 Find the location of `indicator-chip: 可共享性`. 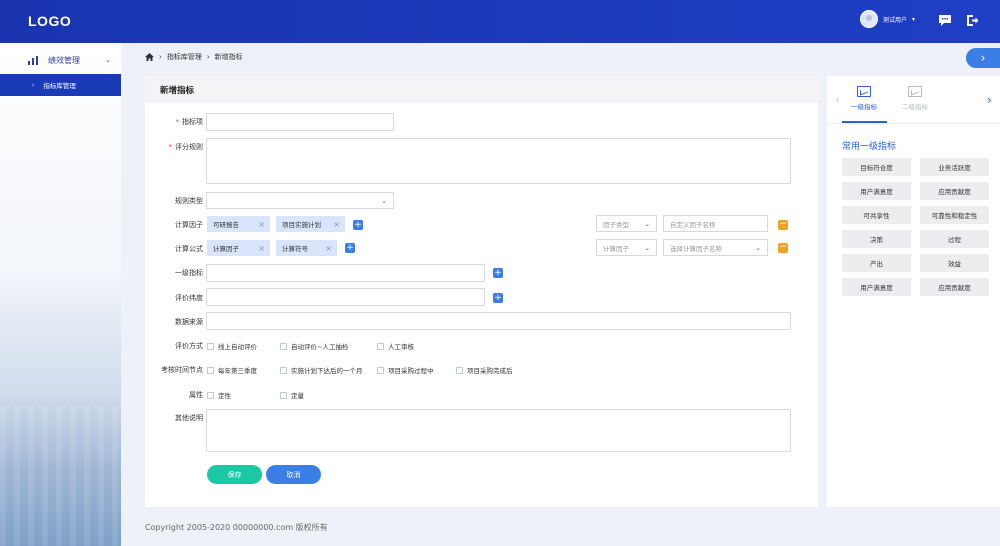

indicator-chip: 可共享性 is located at coordinates (876, 215).